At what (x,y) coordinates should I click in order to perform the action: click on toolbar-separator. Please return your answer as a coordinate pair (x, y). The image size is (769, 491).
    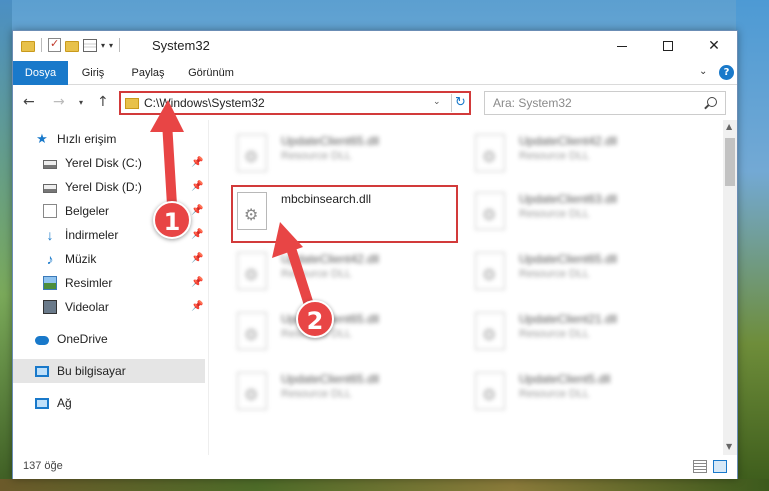
    Looking at the image, I should click on (41, 45).